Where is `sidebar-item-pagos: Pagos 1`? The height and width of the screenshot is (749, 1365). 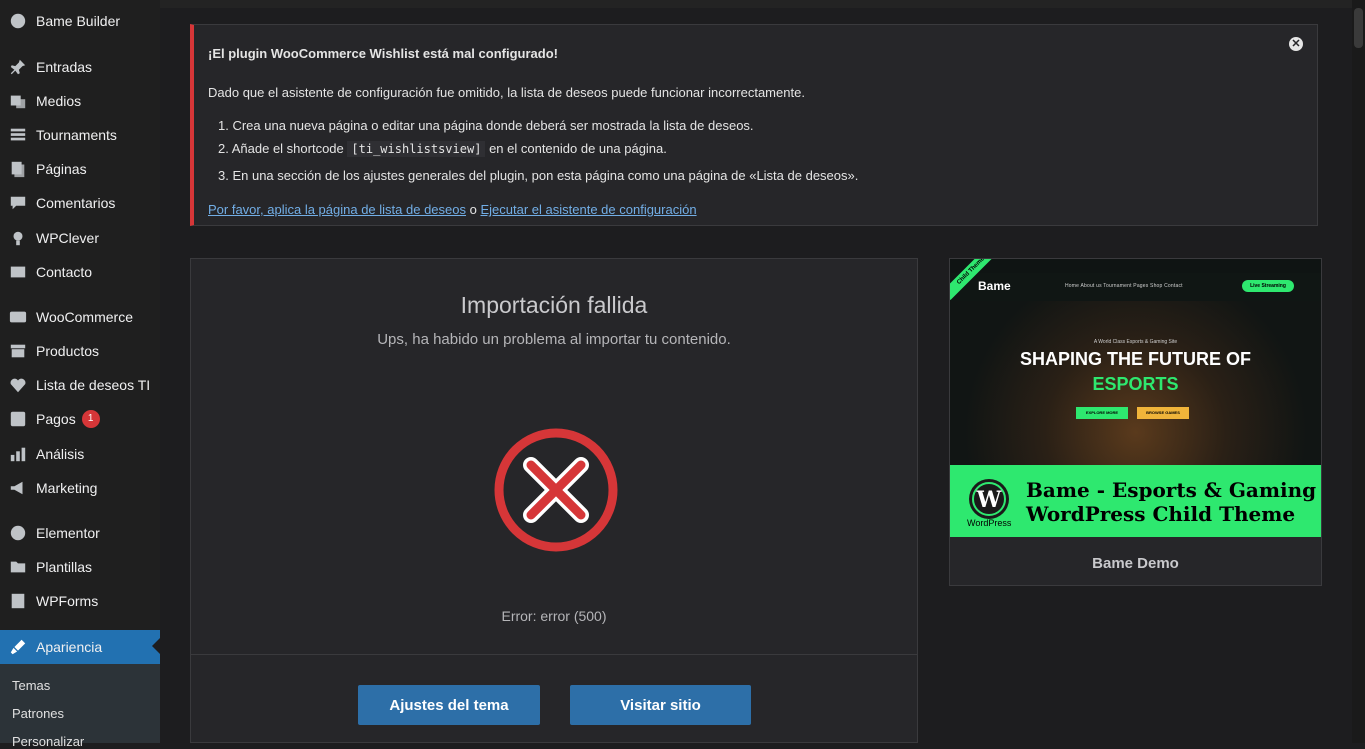 sidebar-item-pagos: Pagos 1 is located at coordinates (80, 419).